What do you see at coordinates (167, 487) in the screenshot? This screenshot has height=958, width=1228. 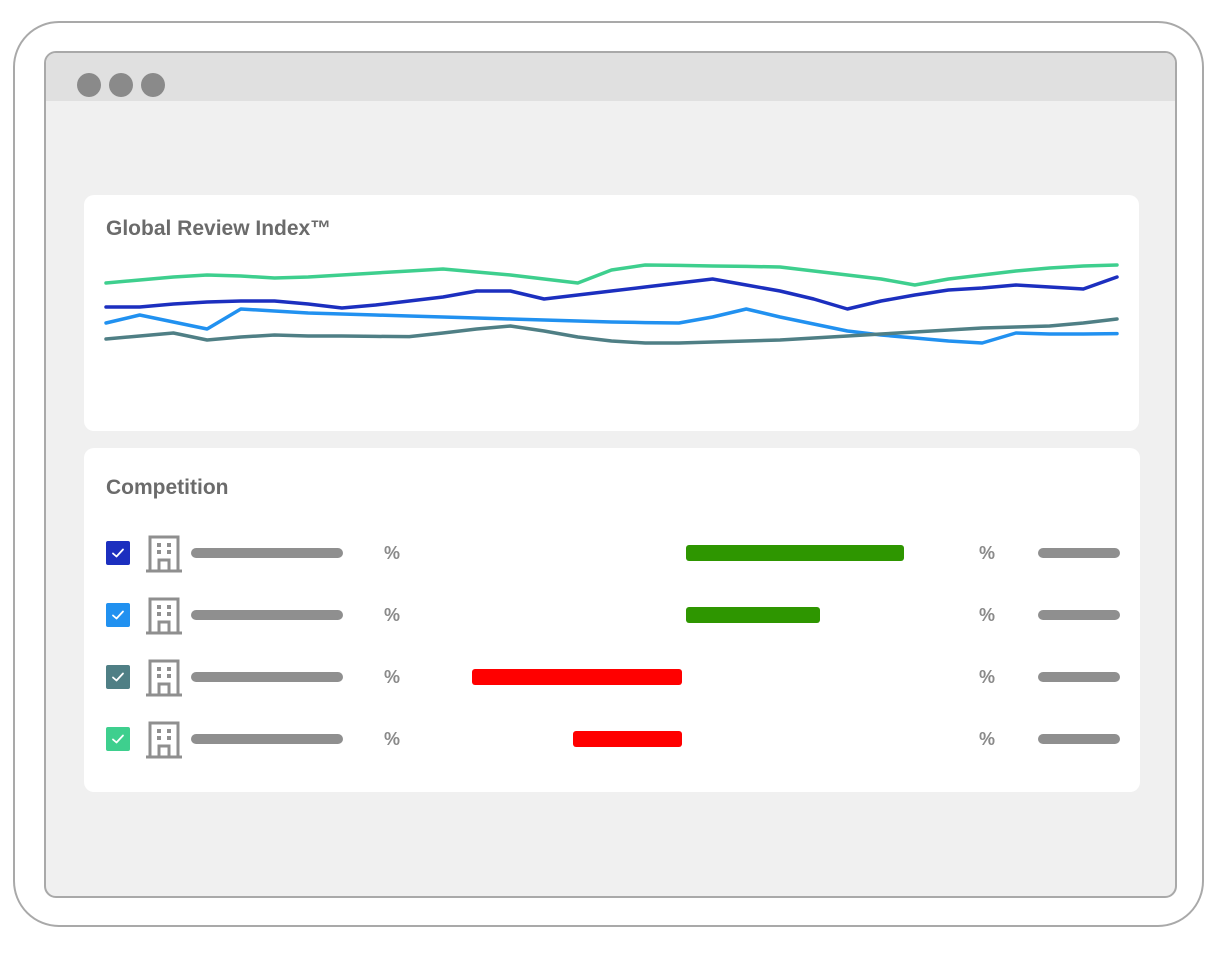 I see `competition-title: Competition` at bounding box center [167, 487].